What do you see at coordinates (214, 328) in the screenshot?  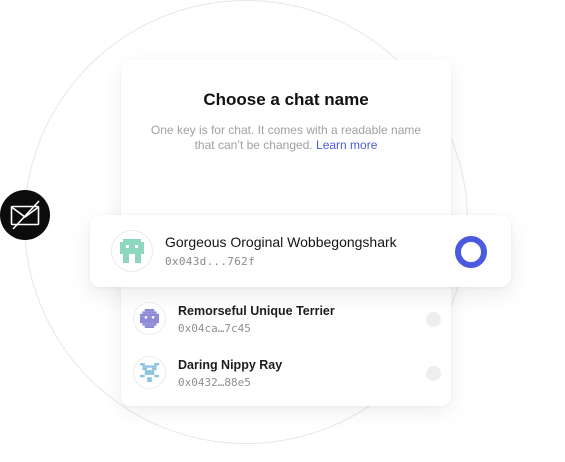 I see `option-address: 0x04ca…7c45` at bounding box center [214, 328].